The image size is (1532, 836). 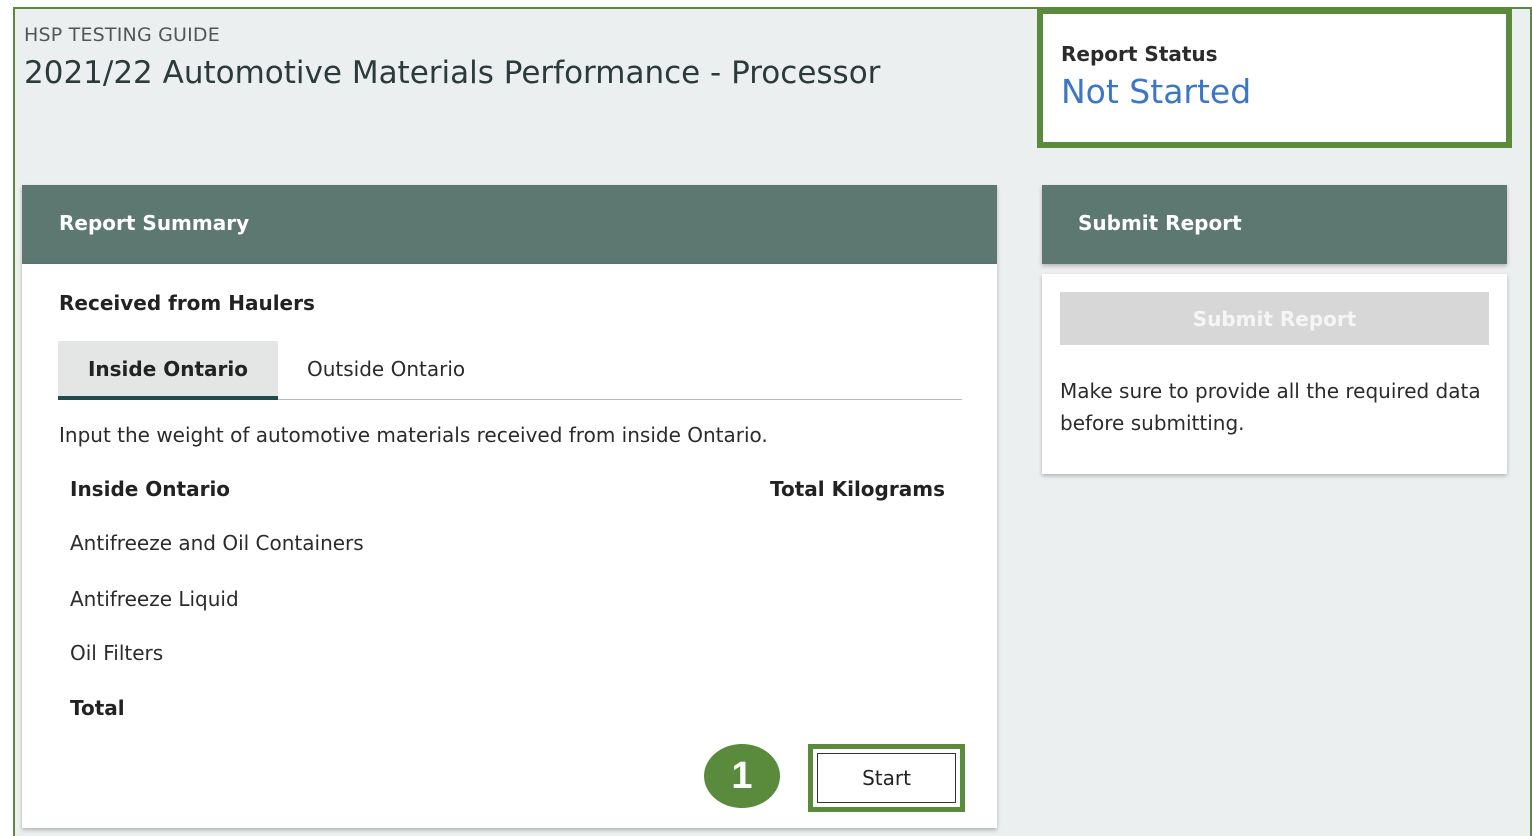 I want to click on tab-outside-ontario: Outside Ontario, so click(x=386, y=370).